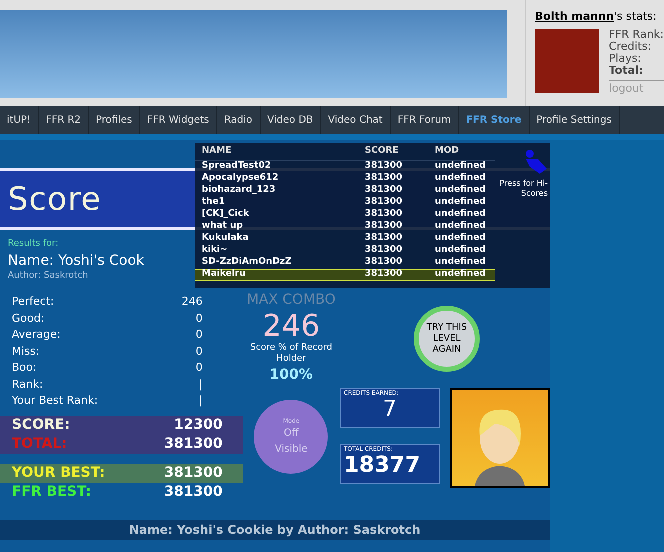 The height and width of the screenshot is (552, 664). Describe the element at coordinates (225, 214) in the screenshot. I see `player-name: [CK]_Cick` at that location.